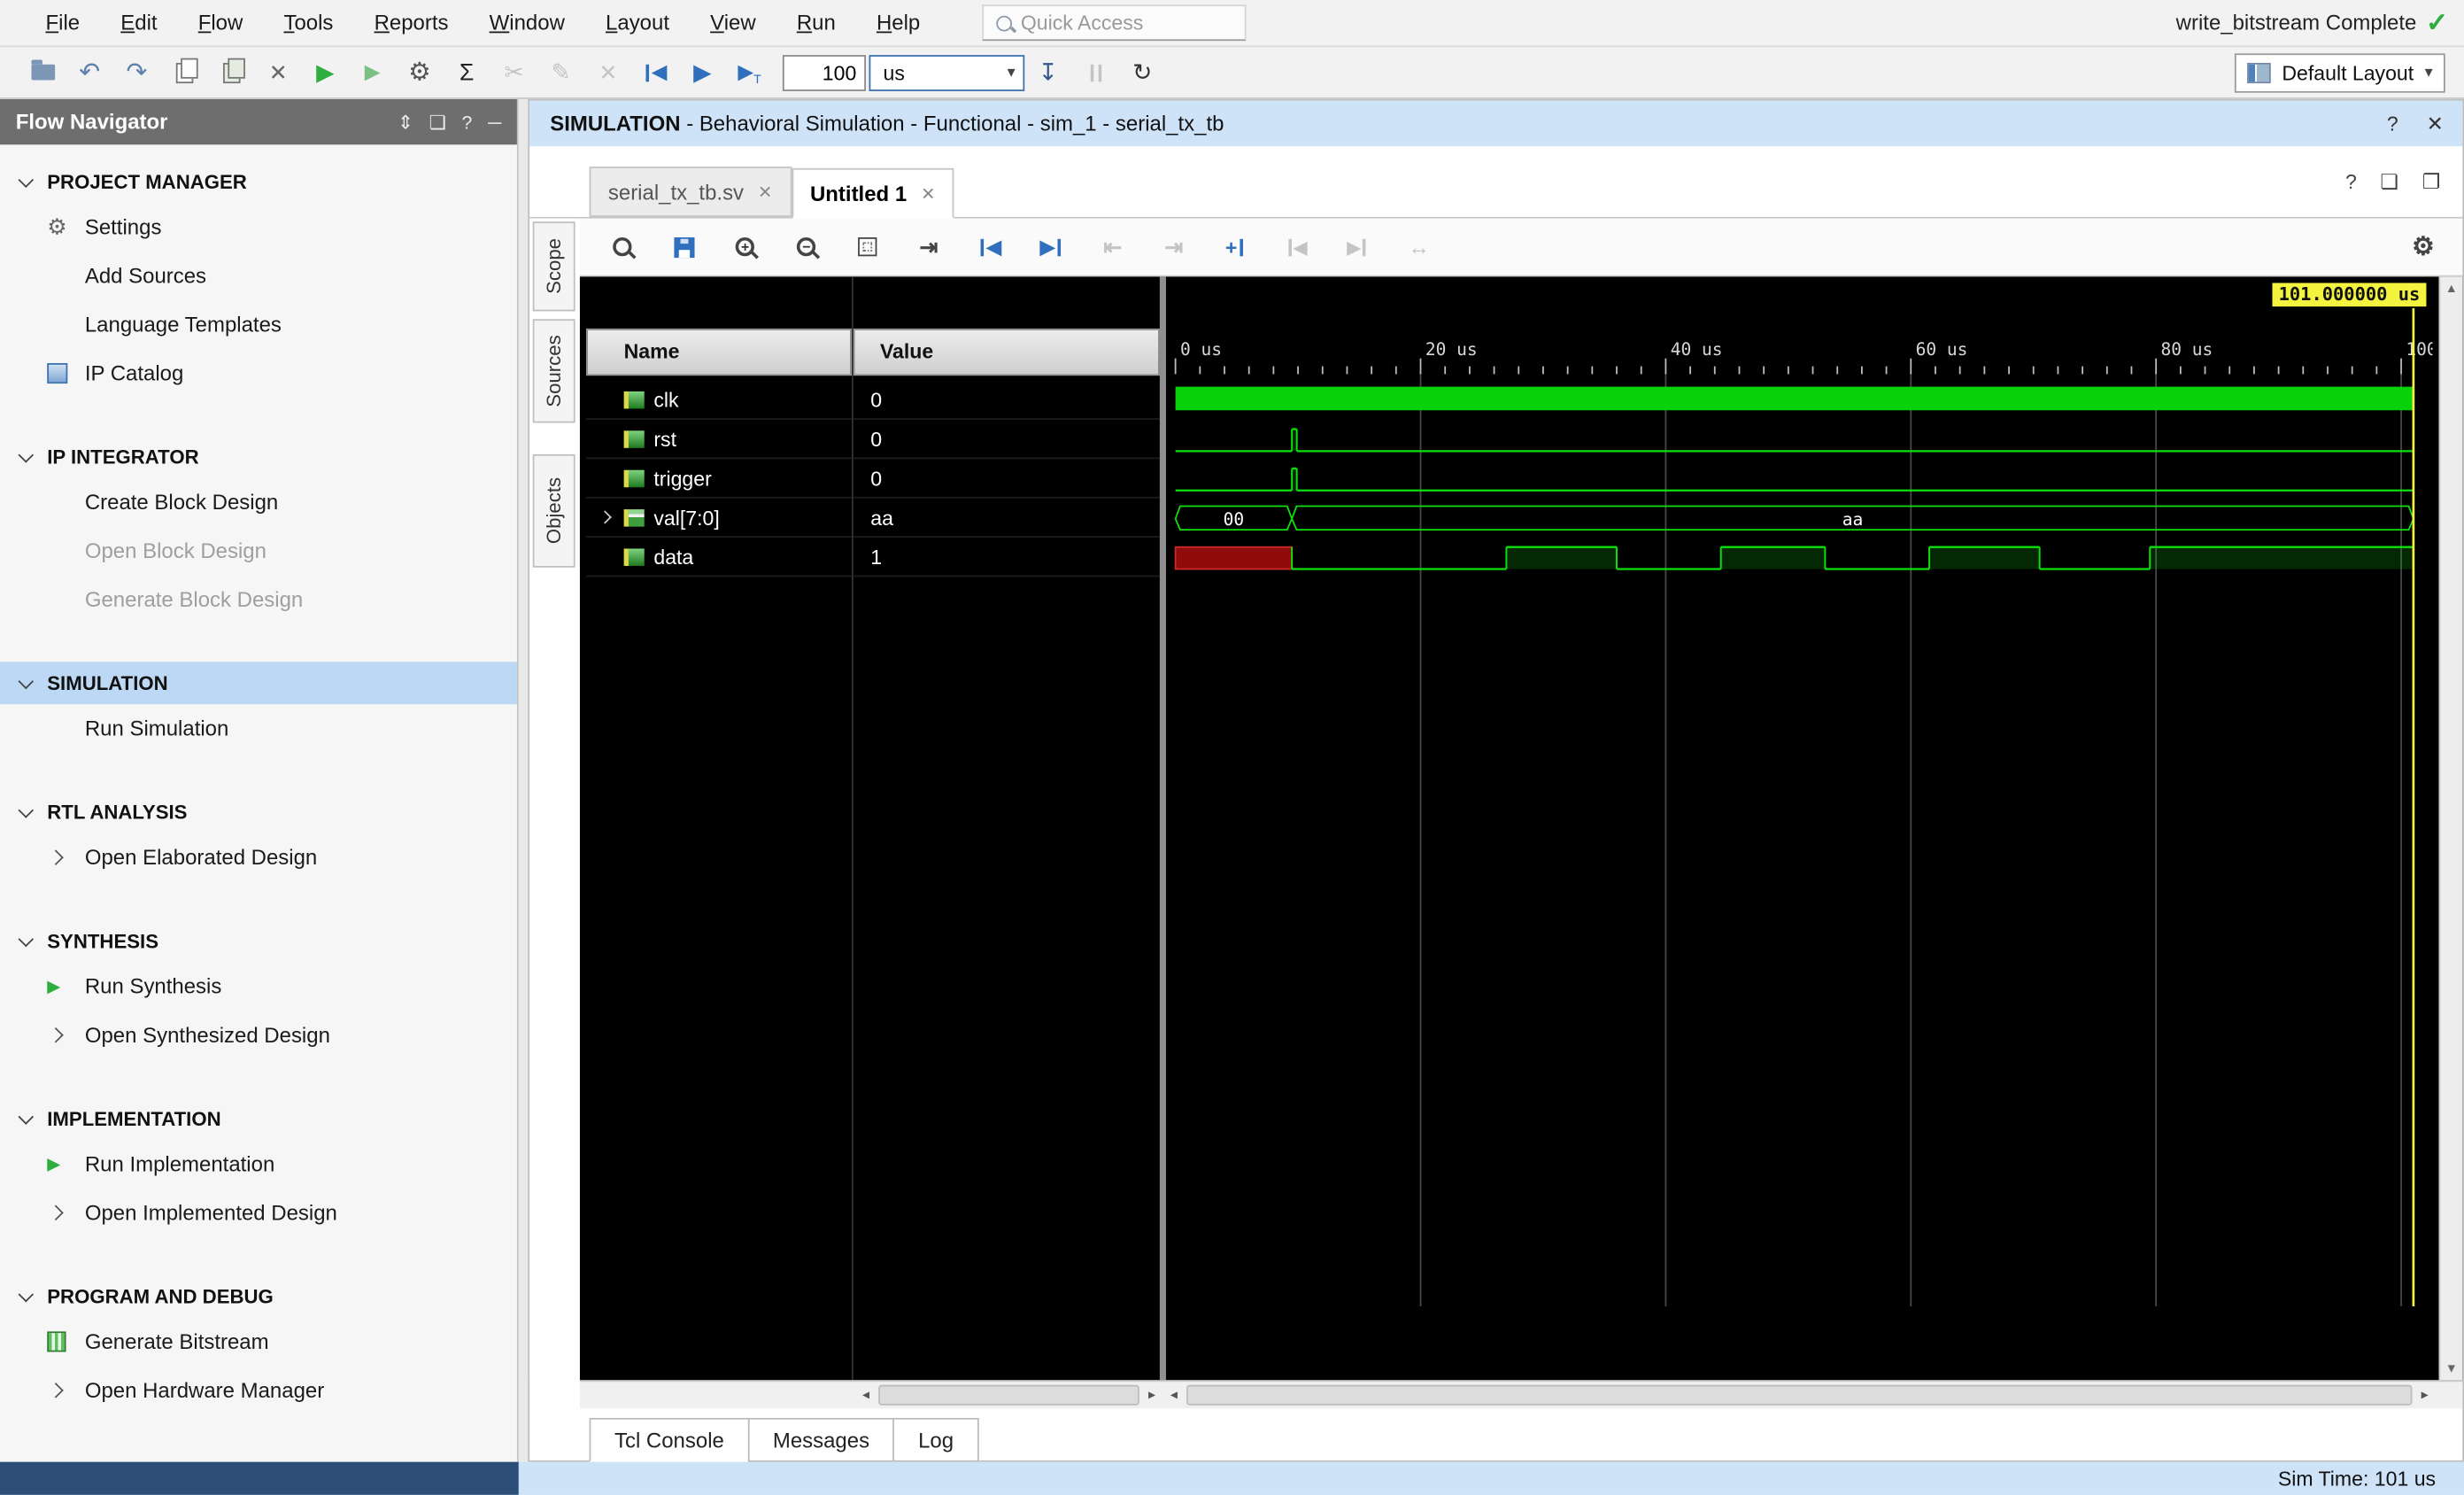 This screenshot has height=1495, width=2464. Describe the element at coordinates (821, 1439) in the screenshot. I see `console-tab-messages: Messages` at that location.